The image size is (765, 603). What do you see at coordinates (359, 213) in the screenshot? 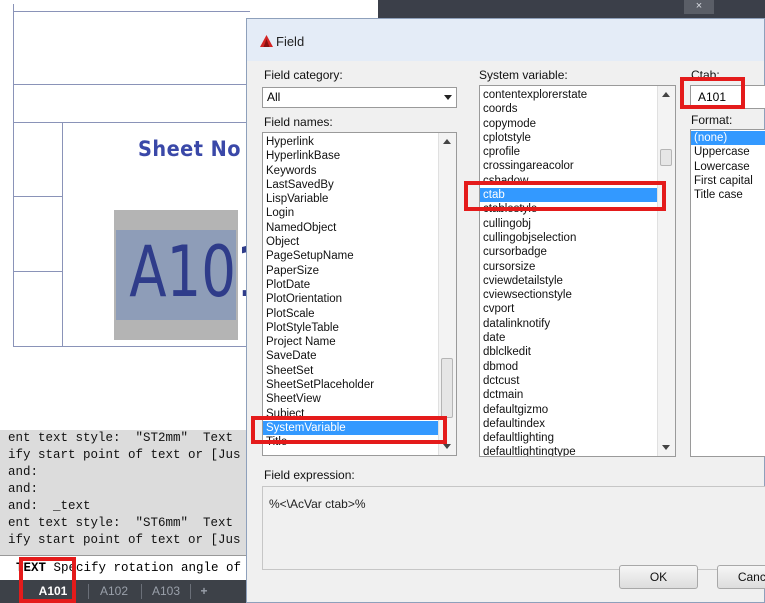
I see `field-name-item: Login` at bounding box center [359, 213].